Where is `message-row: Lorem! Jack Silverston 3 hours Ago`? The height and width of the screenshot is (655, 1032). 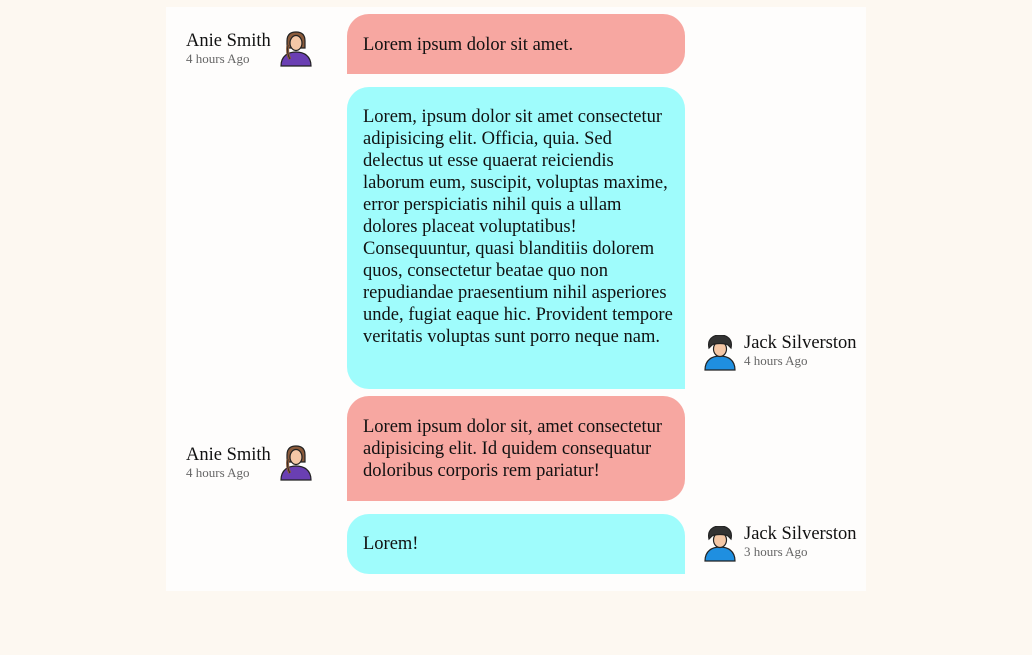
message-row: Lorem! Jack Silverston 3 hours Ago is located at coordinates (516, 544).